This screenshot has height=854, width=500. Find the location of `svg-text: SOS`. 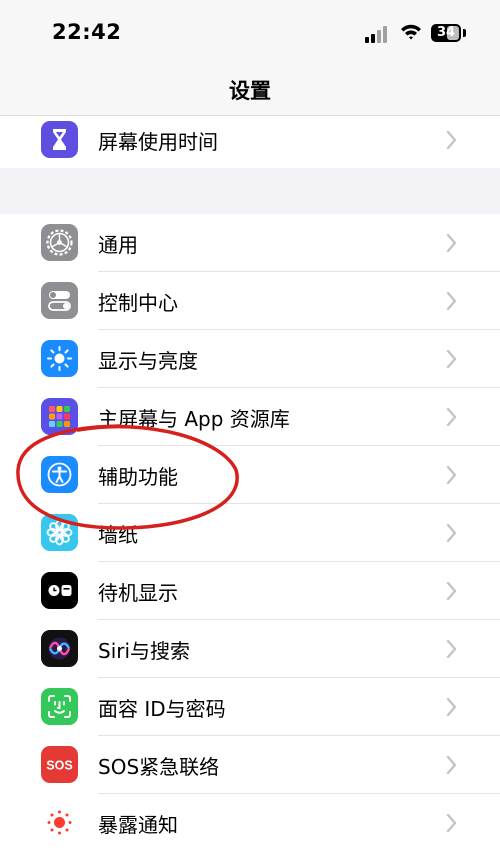

svg-text: SOS is located at coordinates (59, 766).